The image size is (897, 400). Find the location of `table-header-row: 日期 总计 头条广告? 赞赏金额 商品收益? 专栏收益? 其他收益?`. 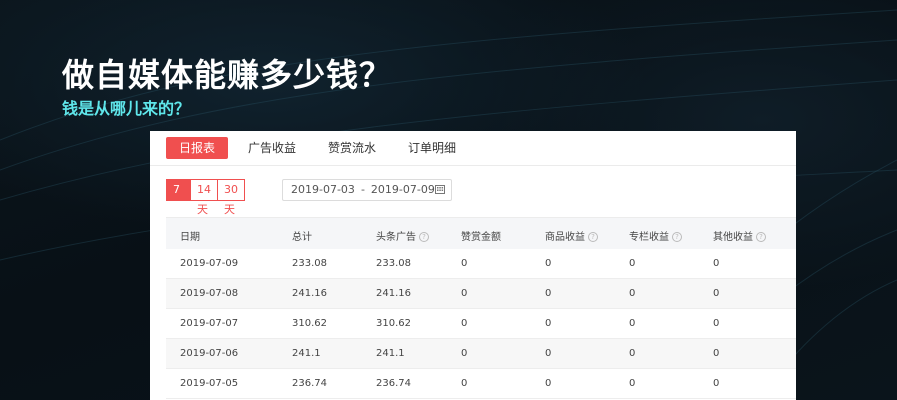

table-header-row: 日期 总计 头条广告? 赞赏金额 商品收益? 专栏收益? 其他收益? is located at coordinates (481, 233).